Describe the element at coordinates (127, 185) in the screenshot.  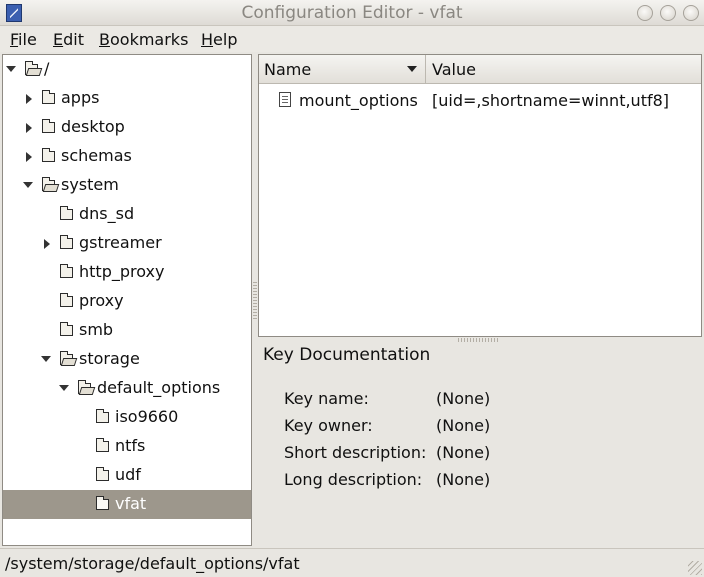
I see `tree-item-system: system` at that location.